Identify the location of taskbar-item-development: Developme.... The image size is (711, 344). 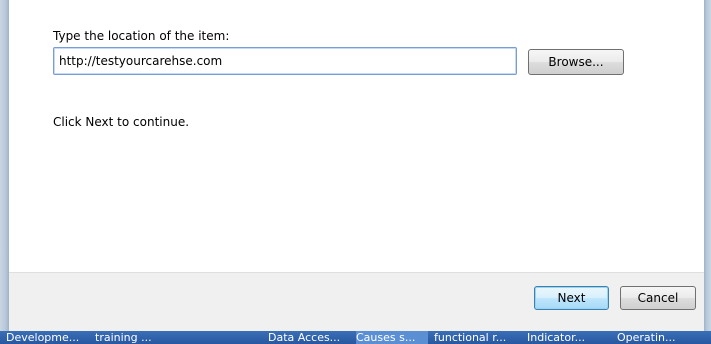
(47, 337).